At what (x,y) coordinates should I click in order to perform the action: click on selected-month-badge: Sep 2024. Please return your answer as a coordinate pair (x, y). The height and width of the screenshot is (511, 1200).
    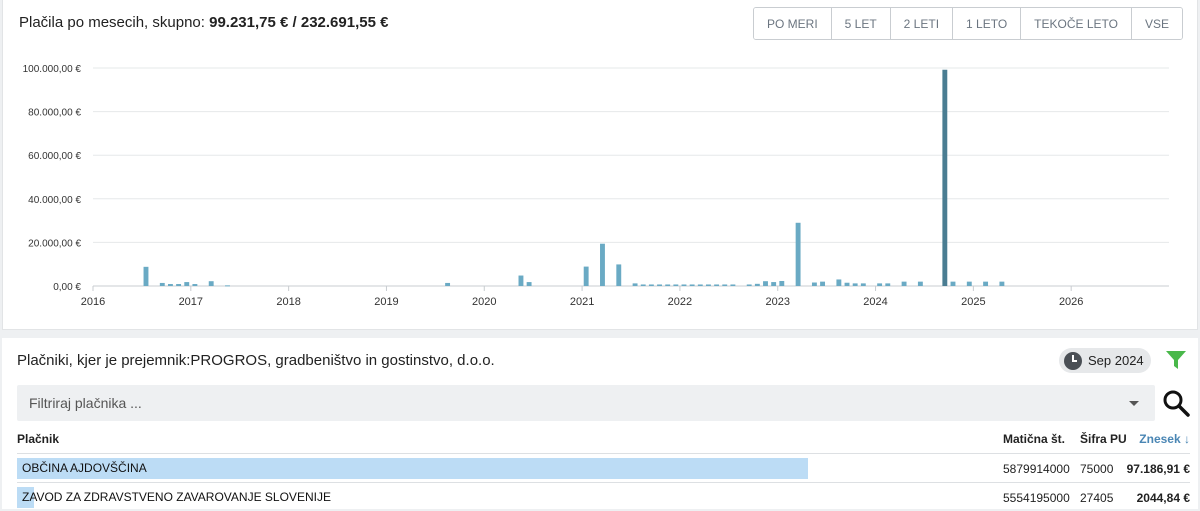
    Looking at the image, I should click on (1105, 360).